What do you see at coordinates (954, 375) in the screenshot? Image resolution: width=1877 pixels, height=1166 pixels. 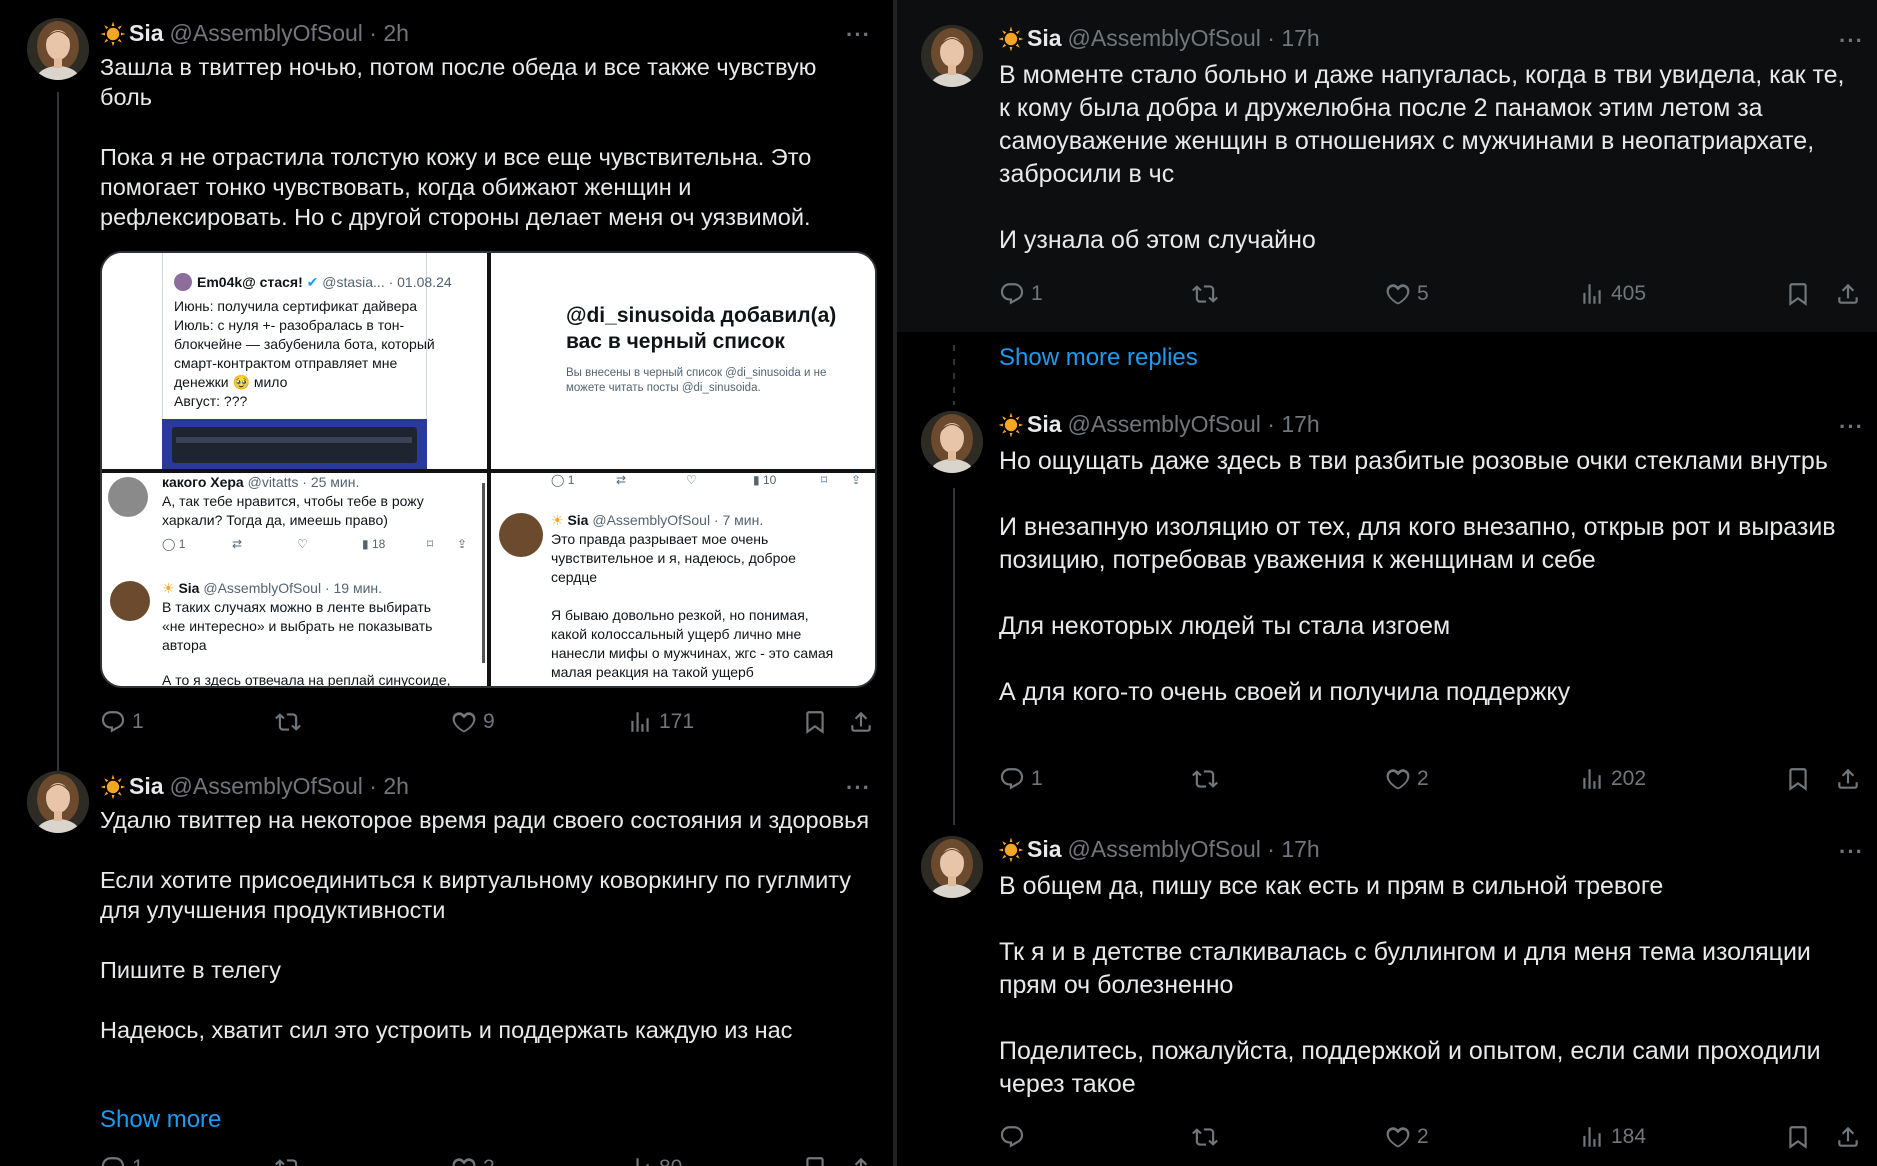 I see `thread-line-dotted` at bounding box center [954, 375].